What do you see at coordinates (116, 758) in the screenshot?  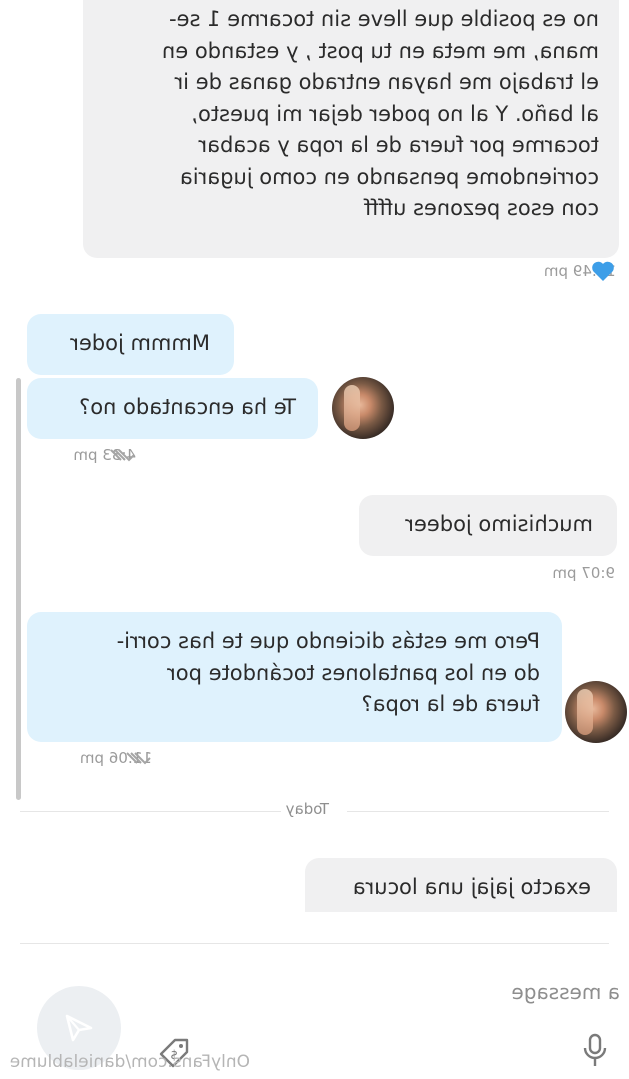 I see `message-meta: 11:06 pm` at bounding box center [116, 758].